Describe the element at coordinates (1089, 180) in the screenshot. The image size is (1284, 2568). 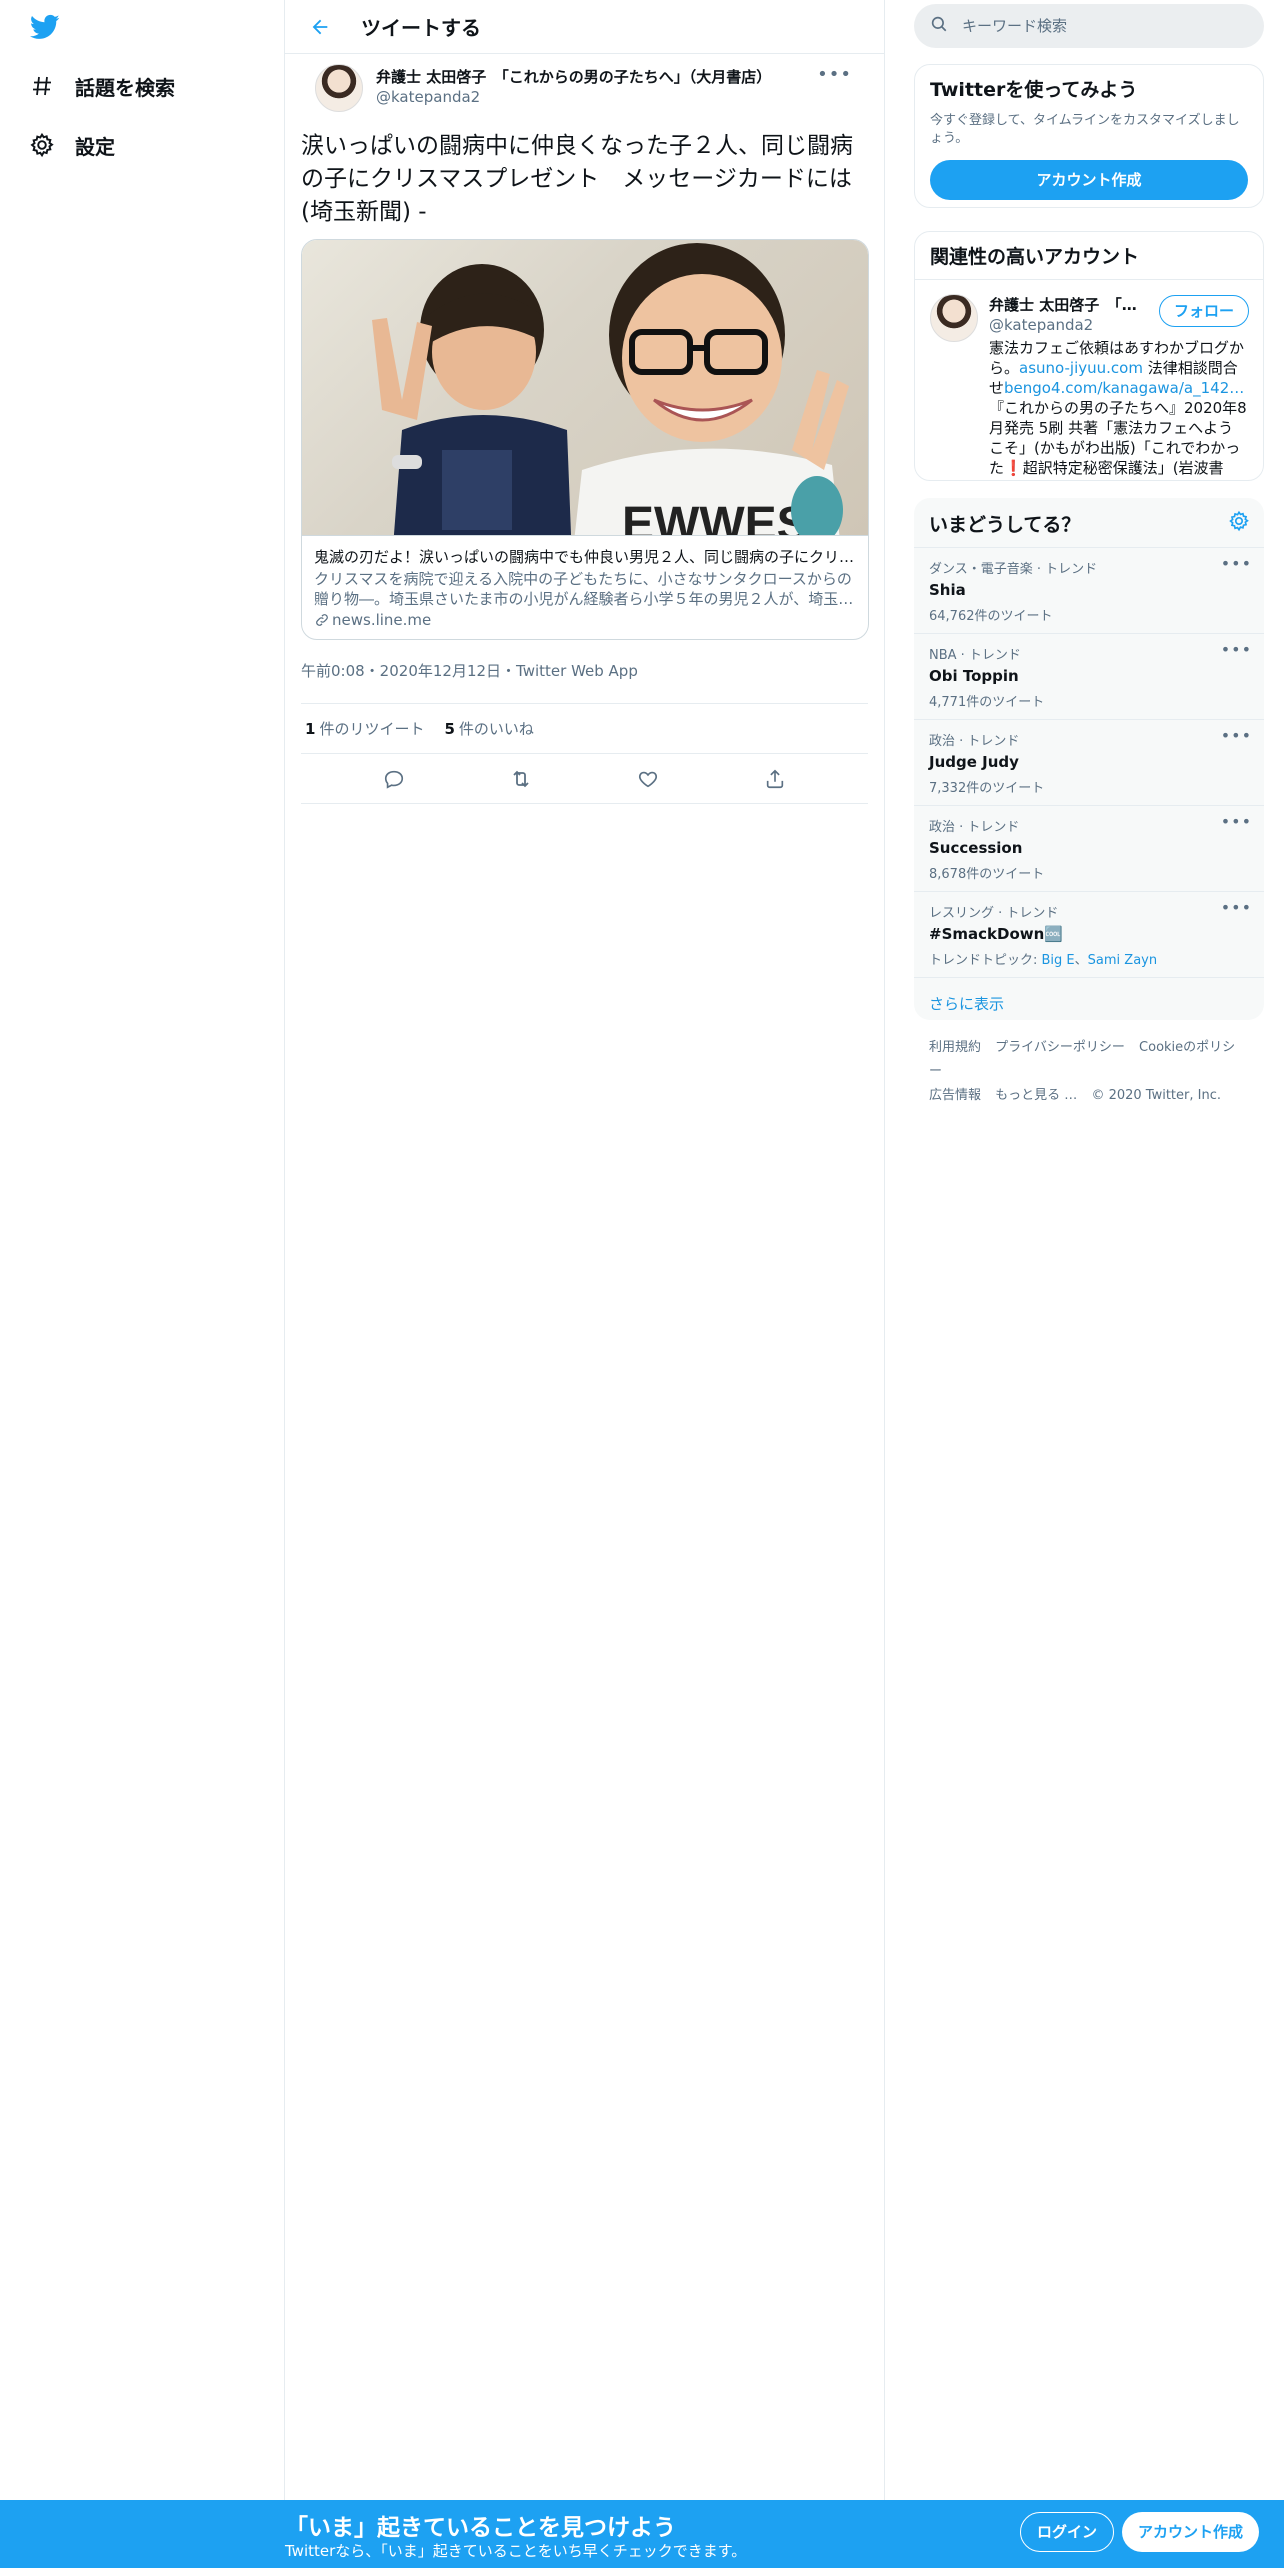
I see `create-account-button: アカウント作成` at that location.